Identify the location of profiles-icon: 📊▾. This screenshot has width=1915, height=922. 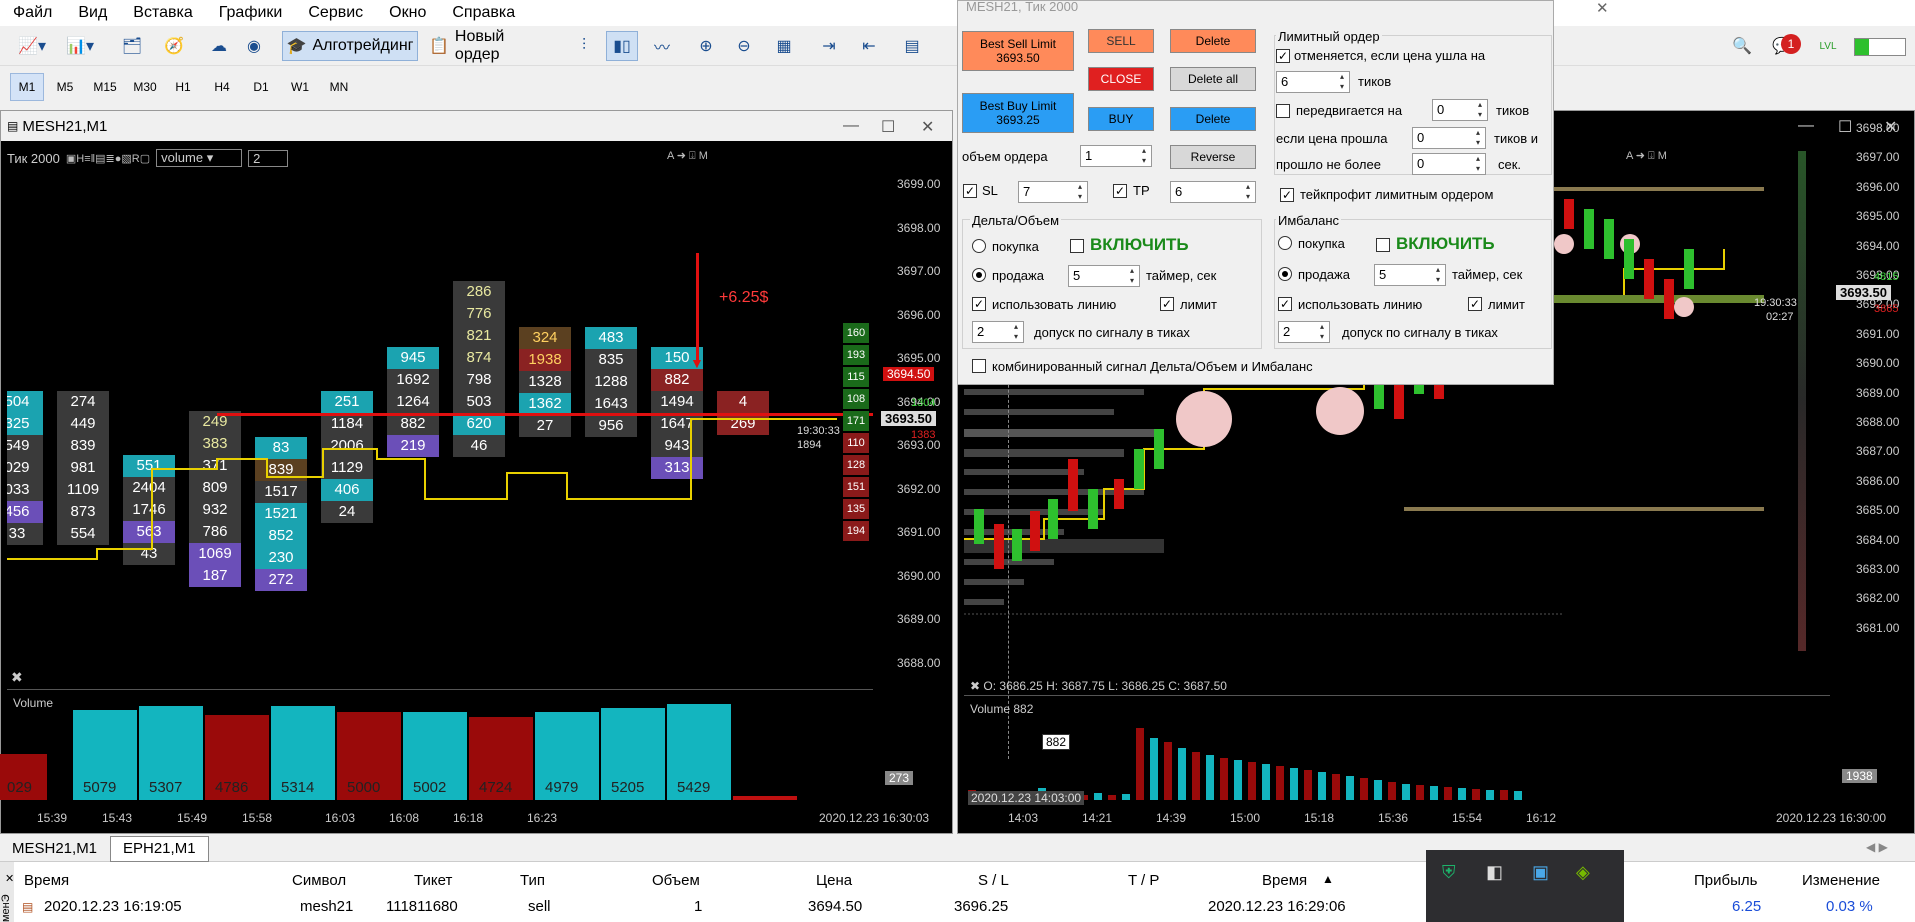
(80, 46).